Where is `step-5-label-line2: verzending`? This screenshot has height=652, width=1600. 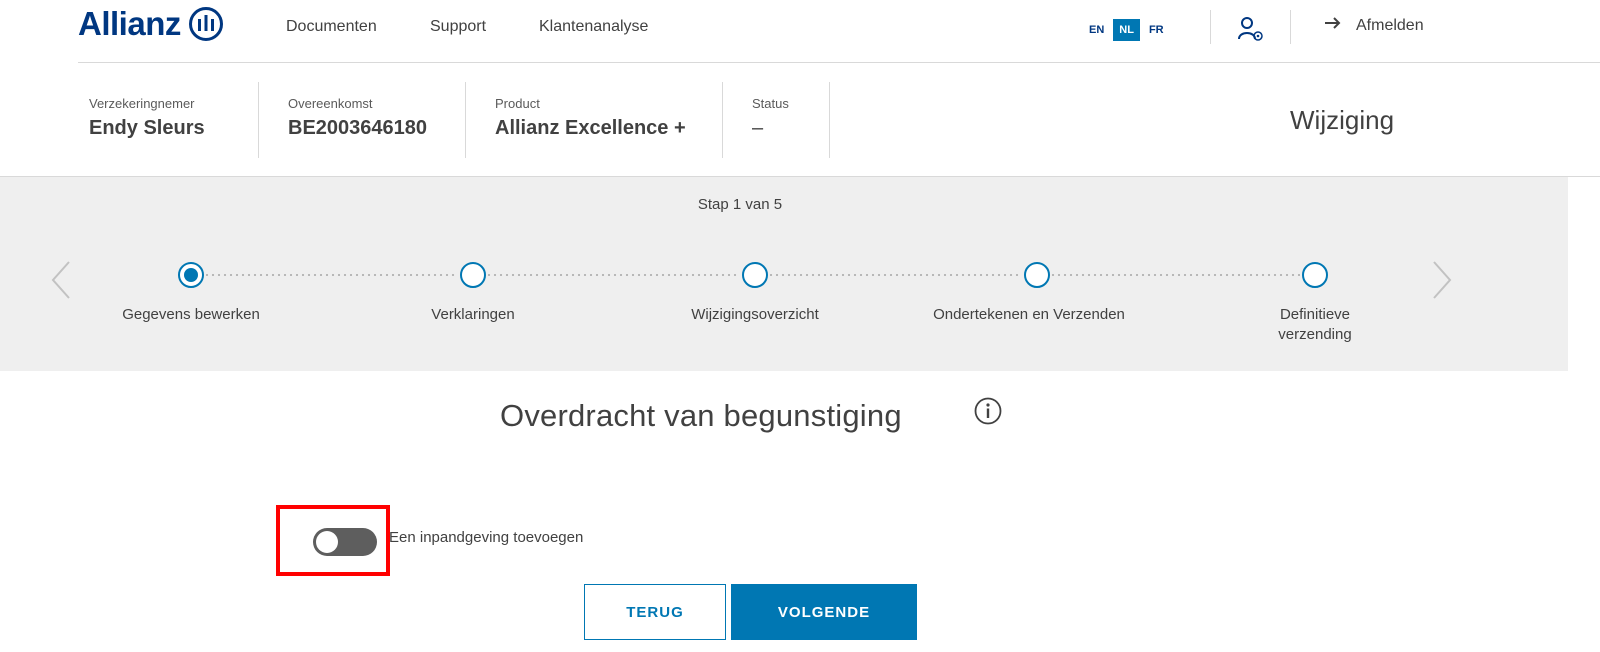
step-5-label-line2: verzending is located at coordinates (1315, 334).